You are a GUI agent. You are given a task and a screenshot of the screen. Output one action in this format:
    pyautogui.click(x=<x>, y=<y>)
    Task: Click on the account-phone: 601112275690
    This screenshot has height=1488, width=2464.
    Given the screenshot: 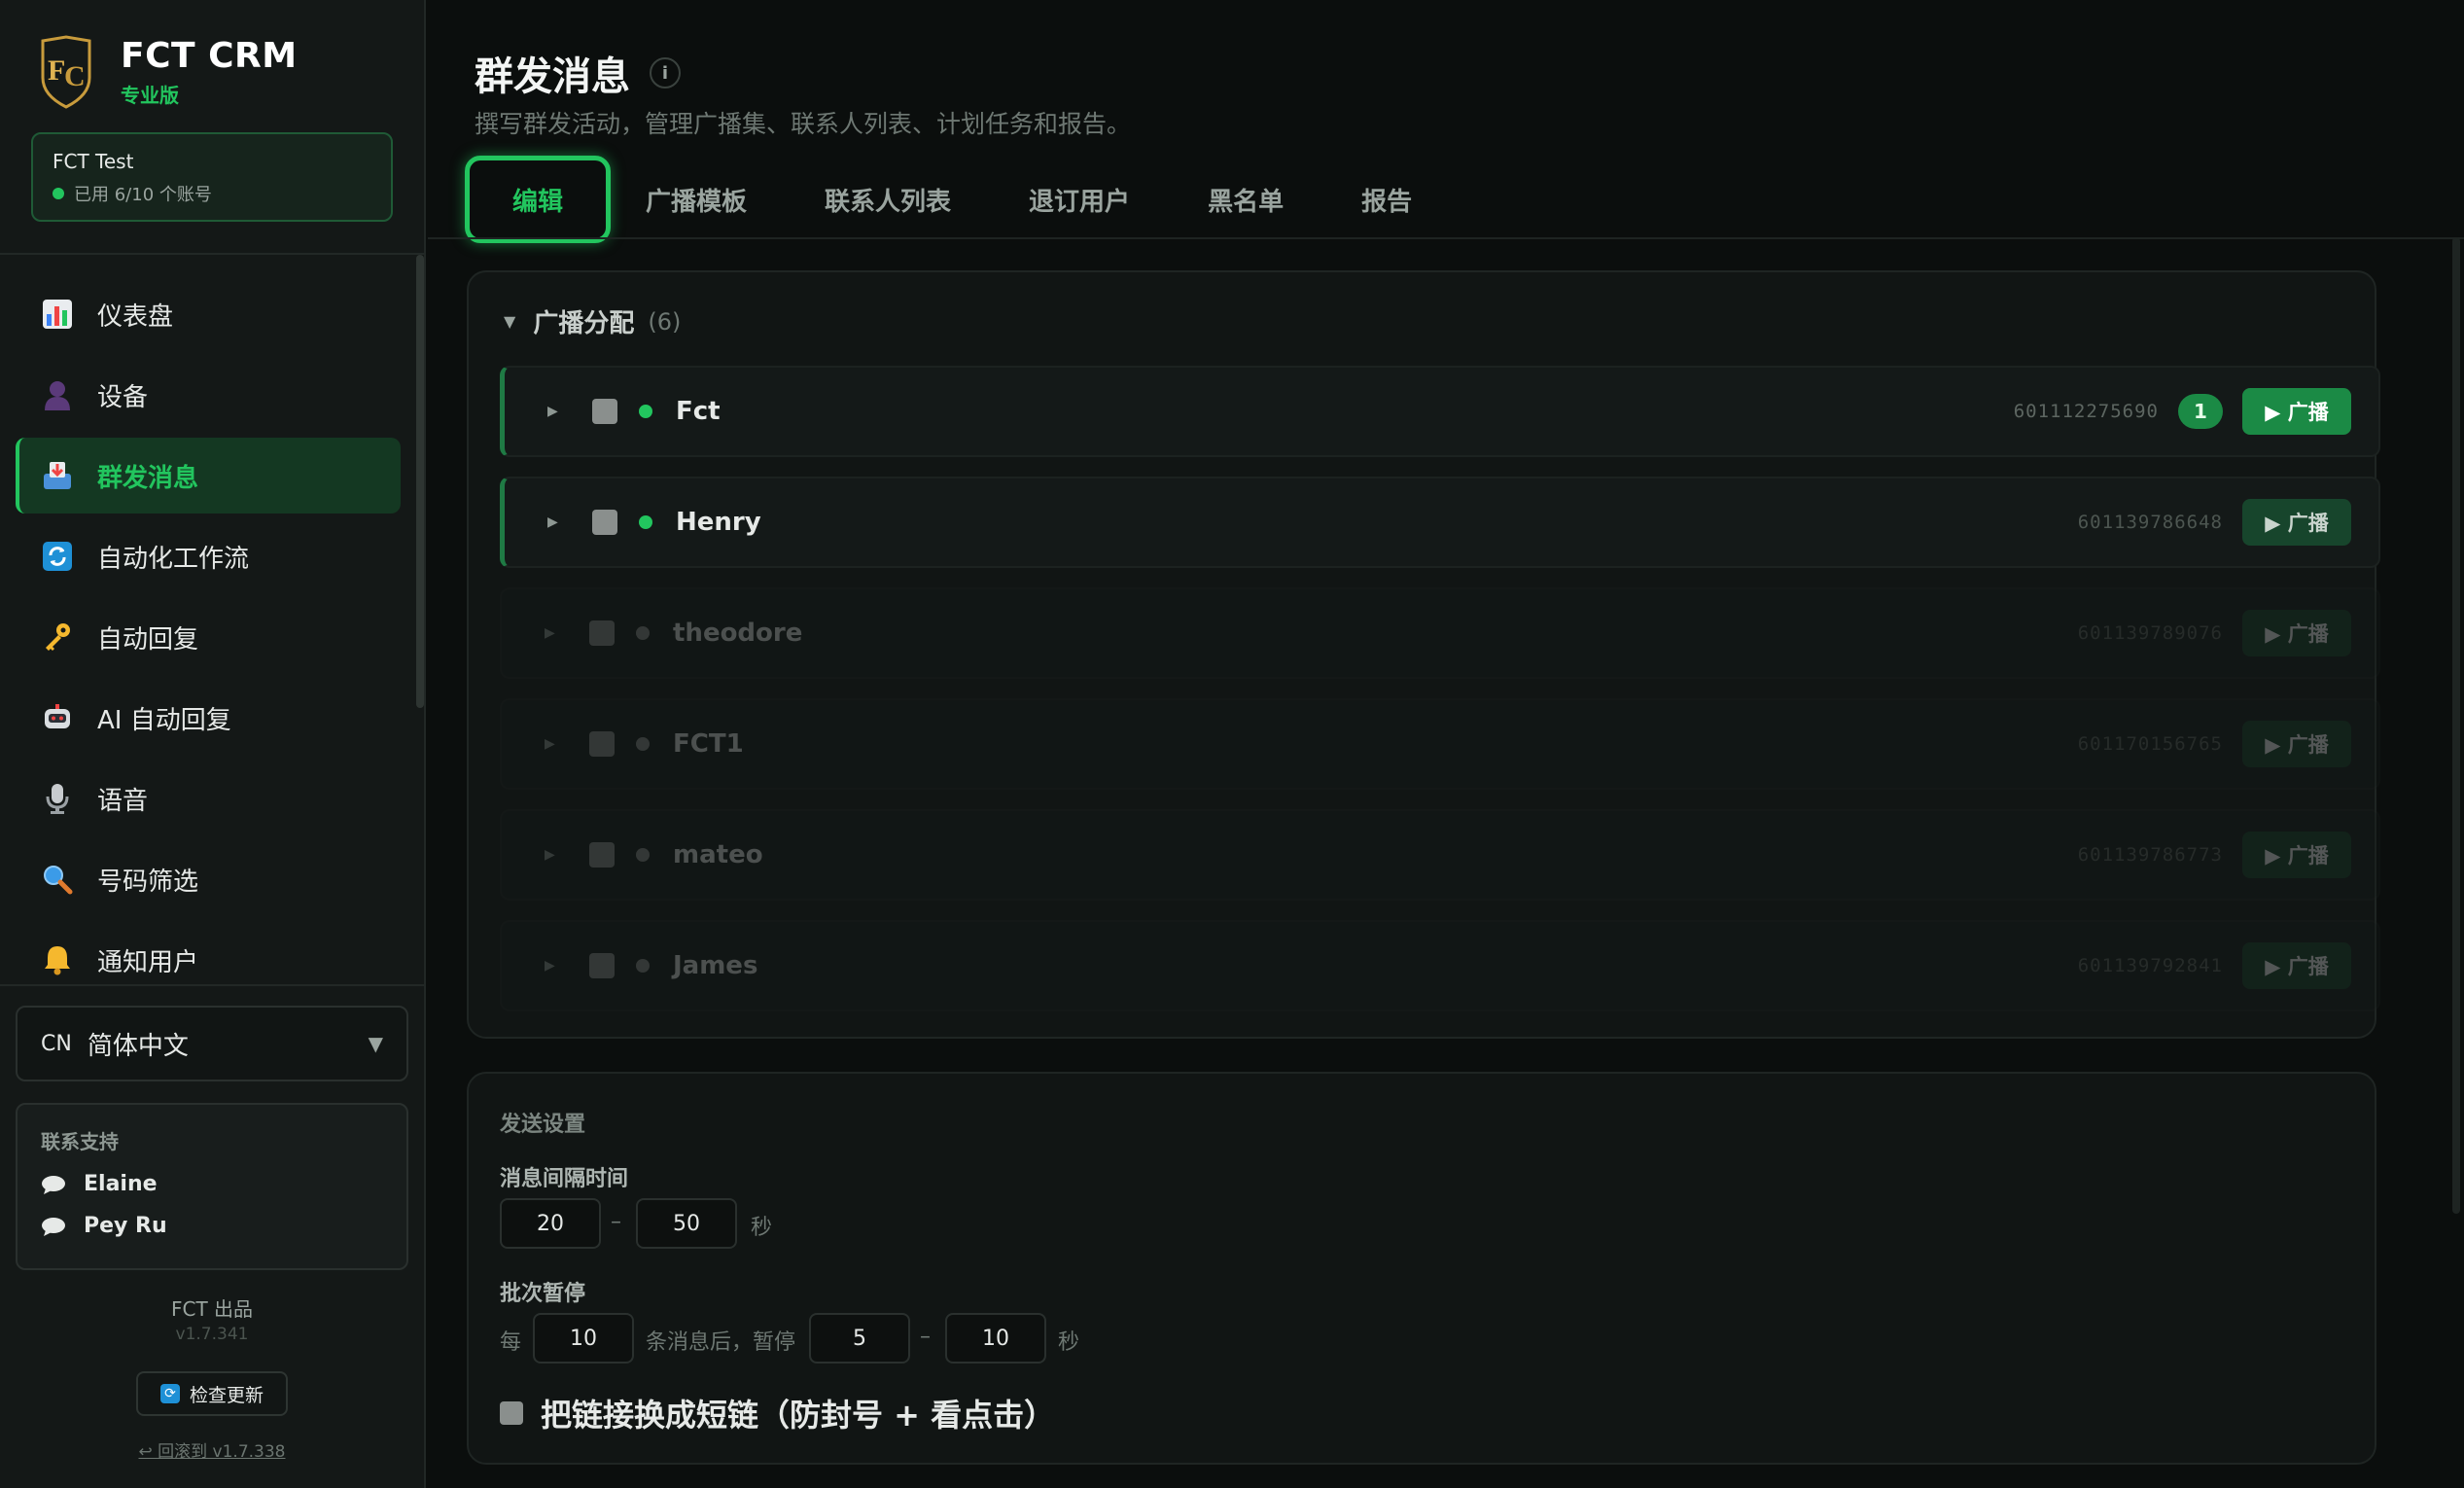 What is the action you would take?
    pyautogui.click(x=2086, y=411)
    